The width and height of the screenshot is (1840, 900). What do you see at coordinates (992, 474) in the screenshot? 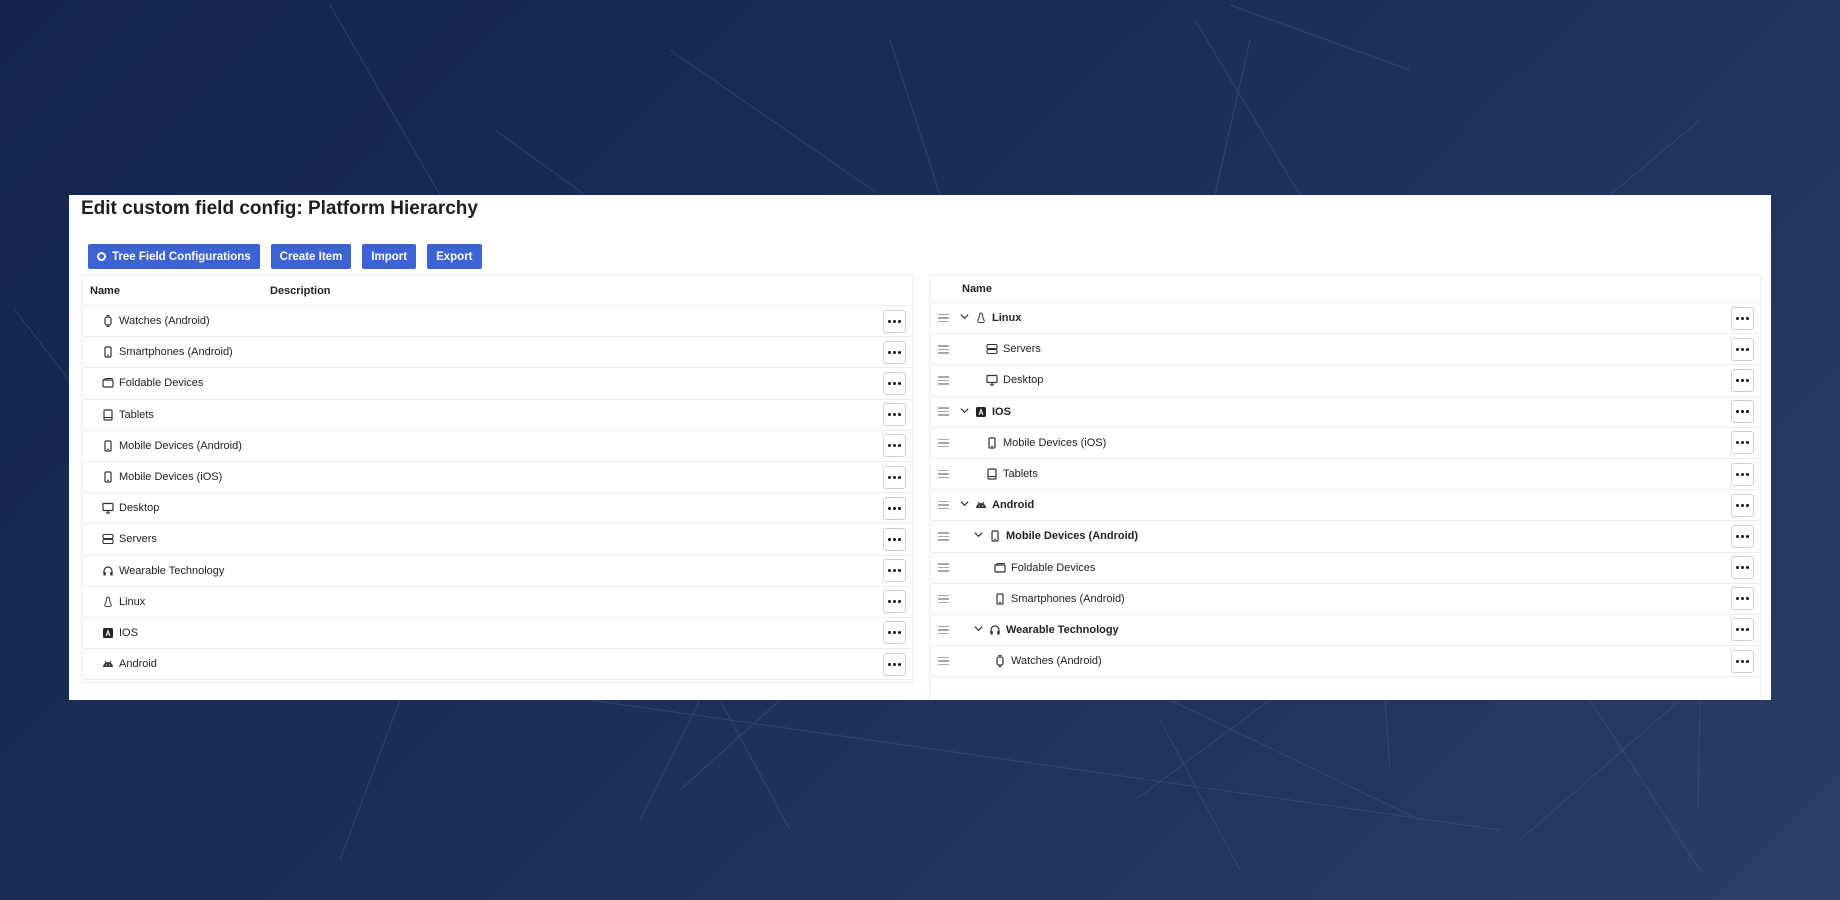
I see `tablet-icon` at bounding box center [992, 474].